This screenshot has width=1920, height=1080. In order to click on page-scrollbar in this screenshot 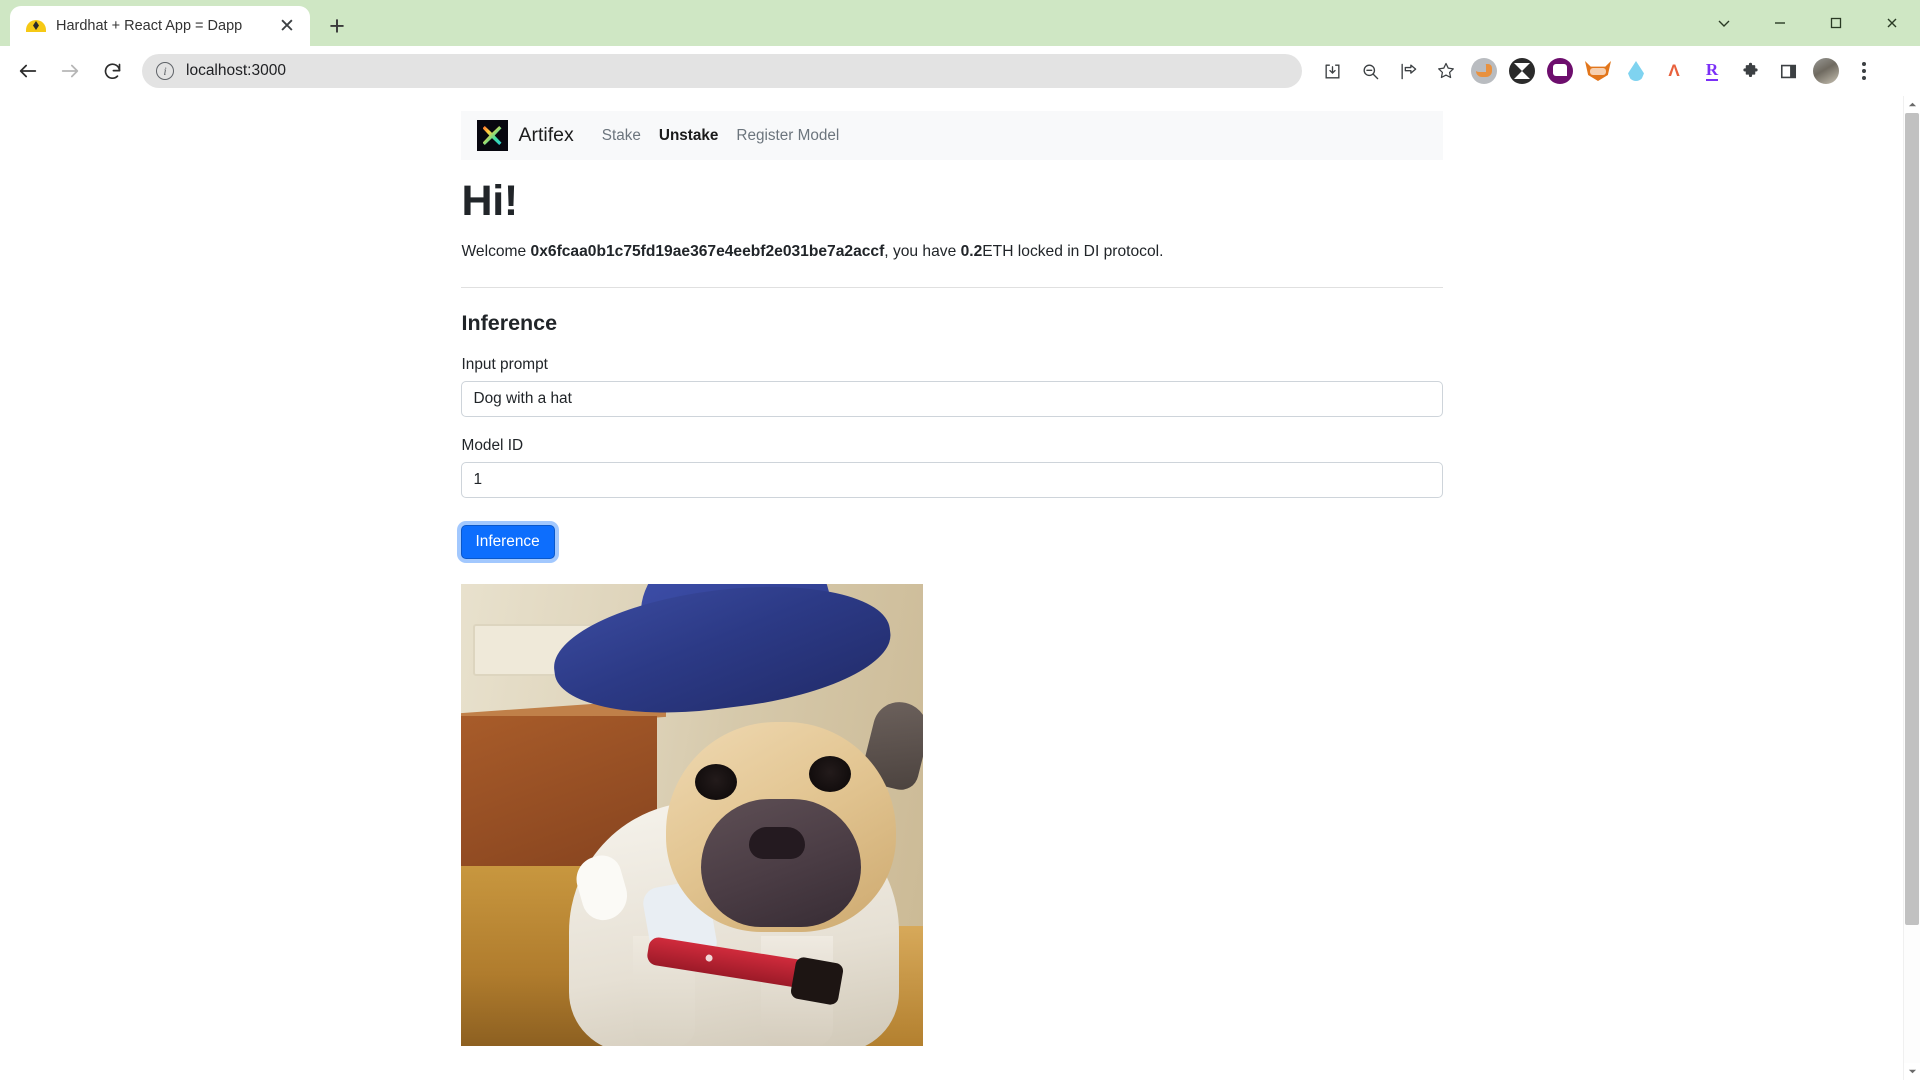, I will do `click(1911, 588)`.